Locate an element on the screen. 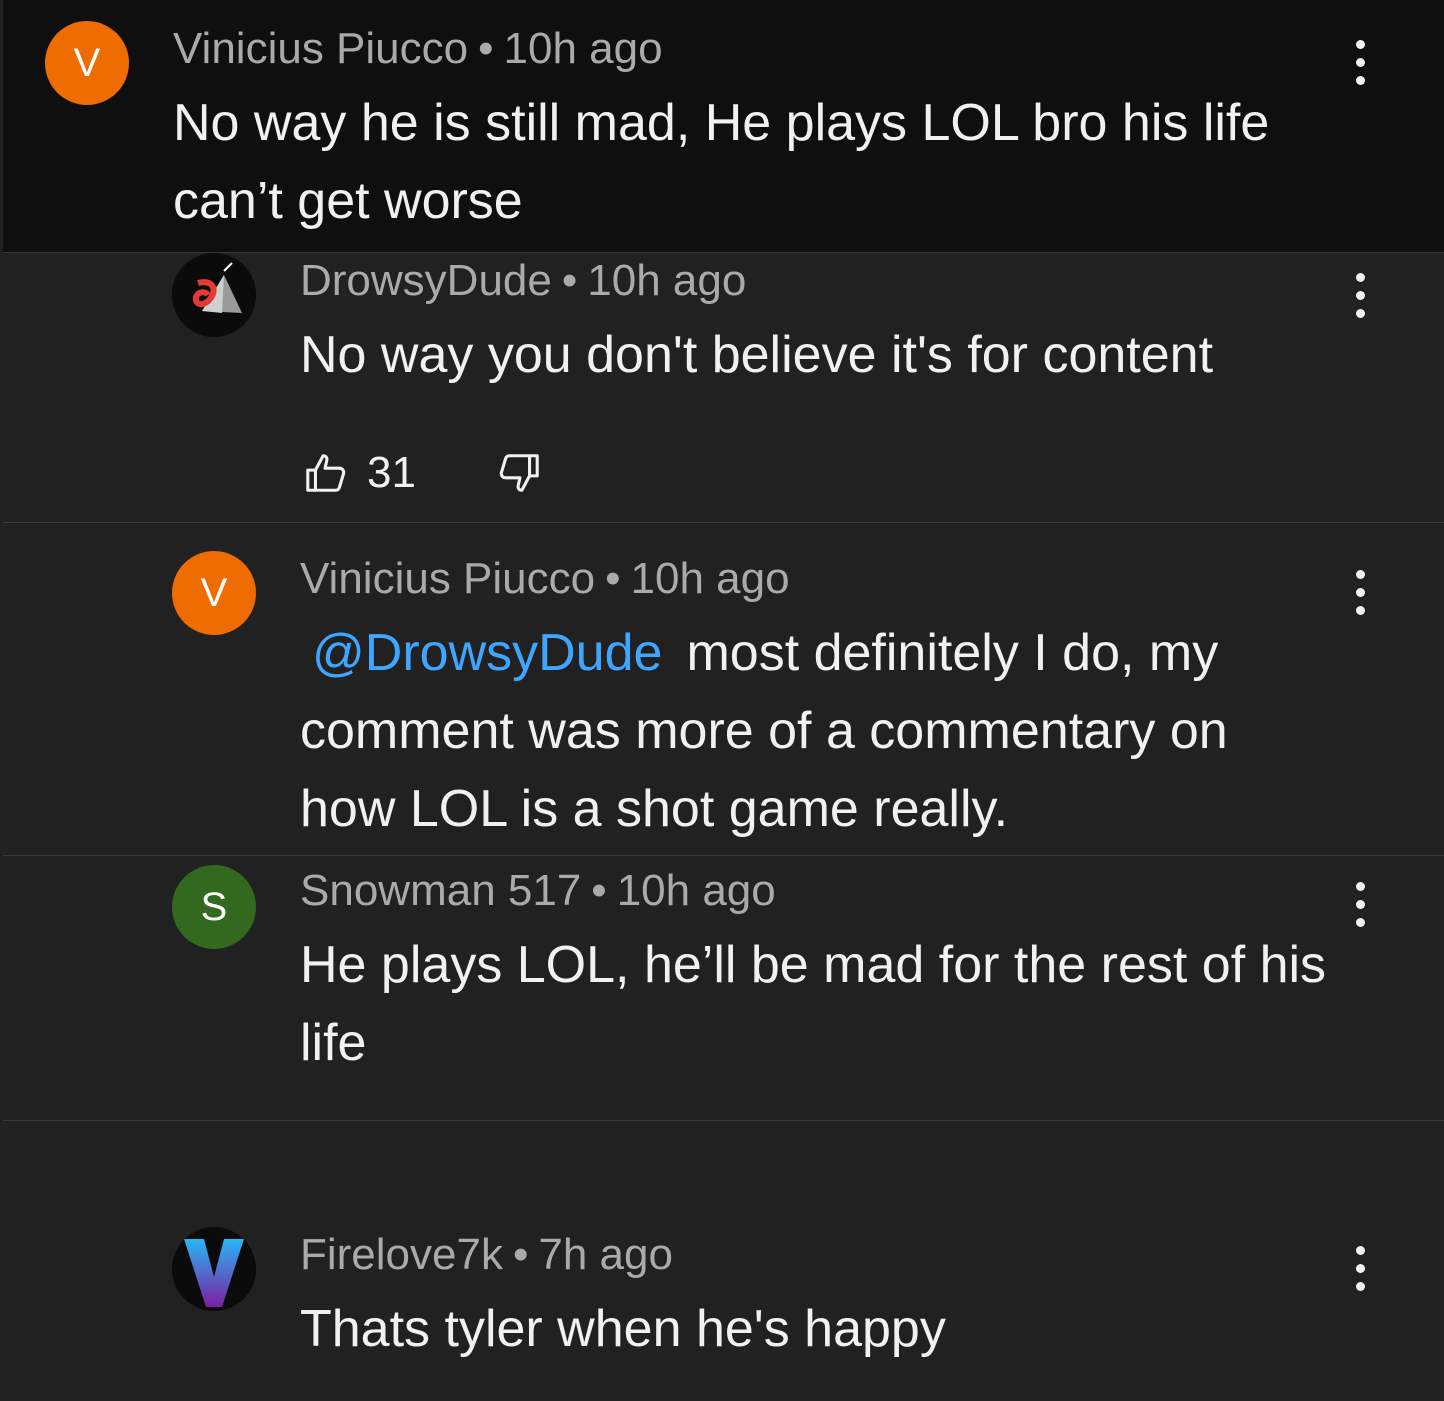  comment-author: DrowsyDude is located at coordinates (426, 280).